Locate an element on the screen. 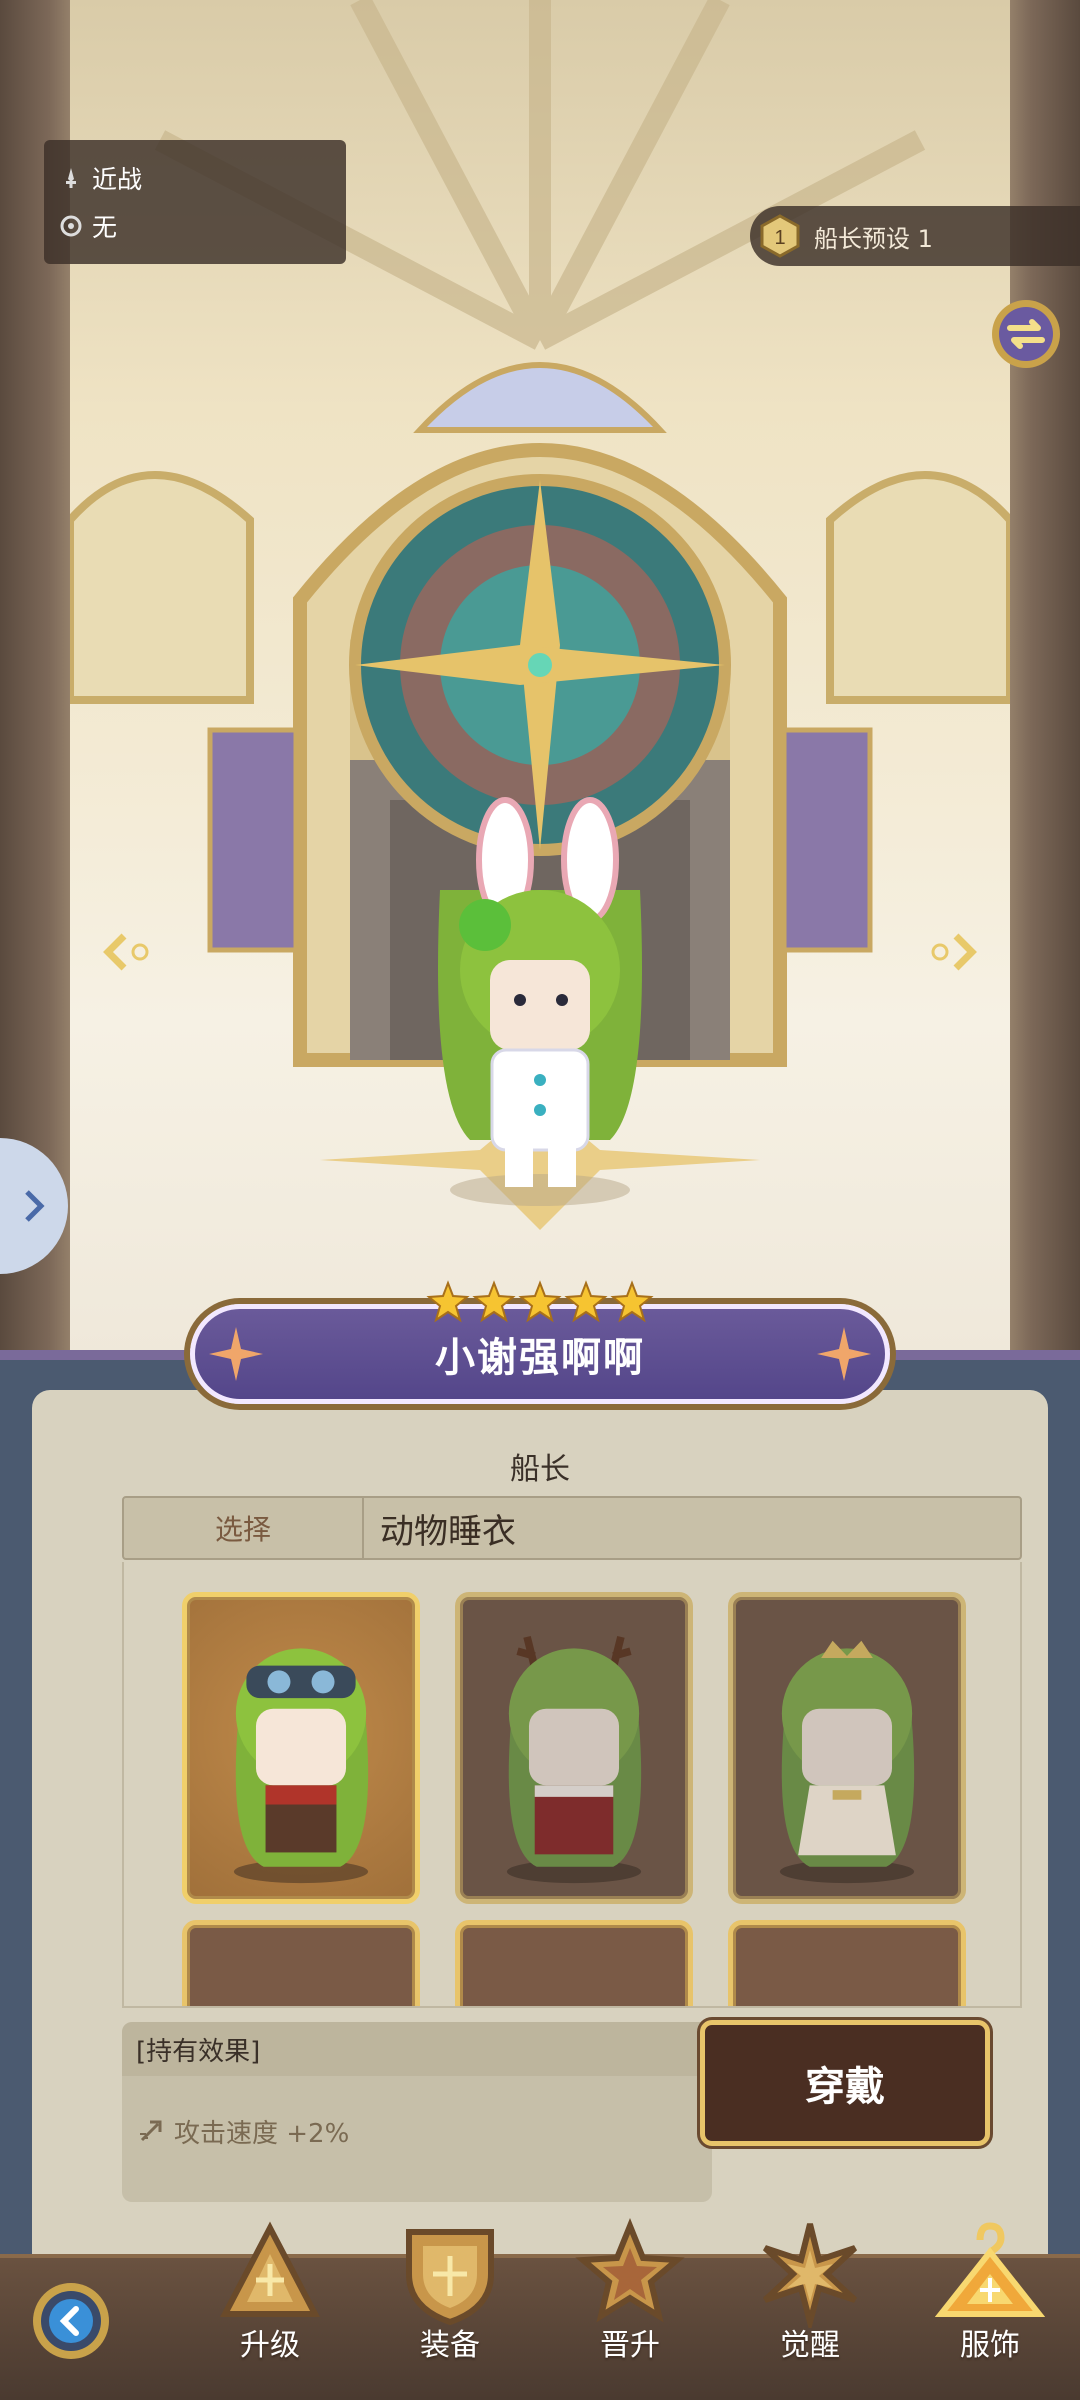  next-character-arrow is located at coordinates (952, 952).